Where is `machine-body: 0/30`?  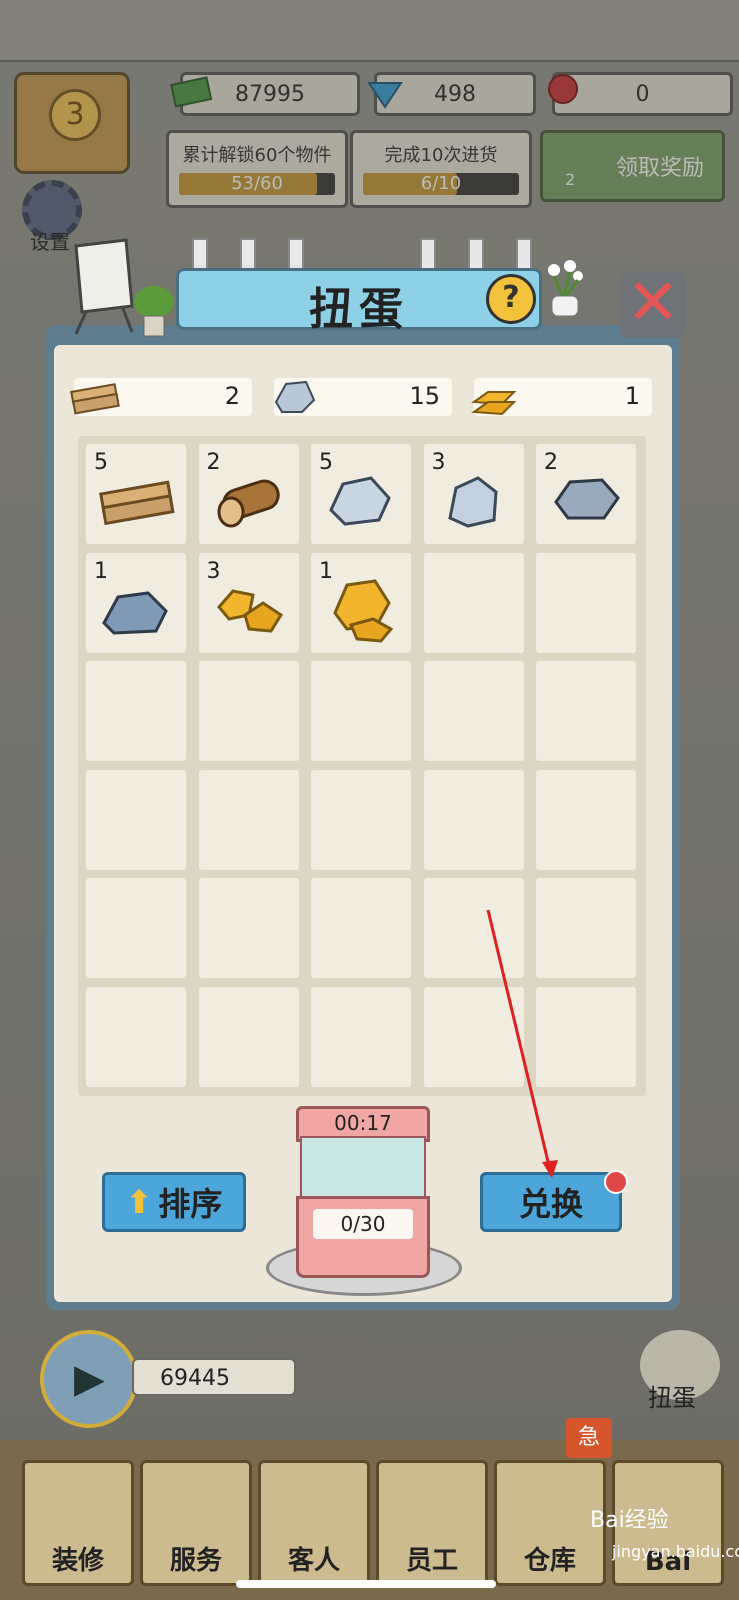 machine-body: 0/30 is located at coordinates (363, 1237).